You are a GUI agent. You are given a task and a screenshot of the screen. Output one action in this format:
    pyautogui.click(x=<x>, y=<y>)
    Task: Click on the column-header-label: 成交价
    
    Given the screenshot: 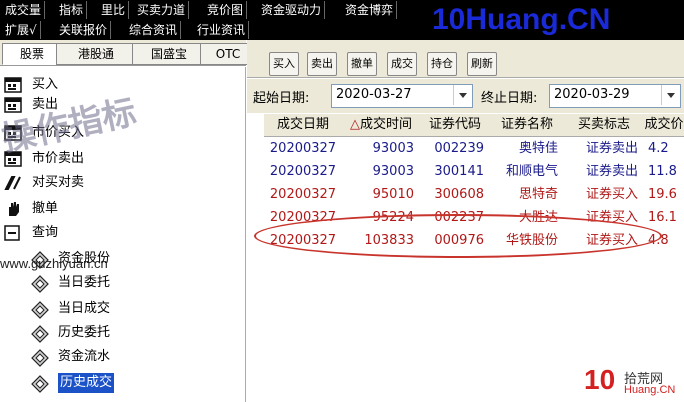 What is the action you would take?
    pyautogui.click(x=664, y=124)
    